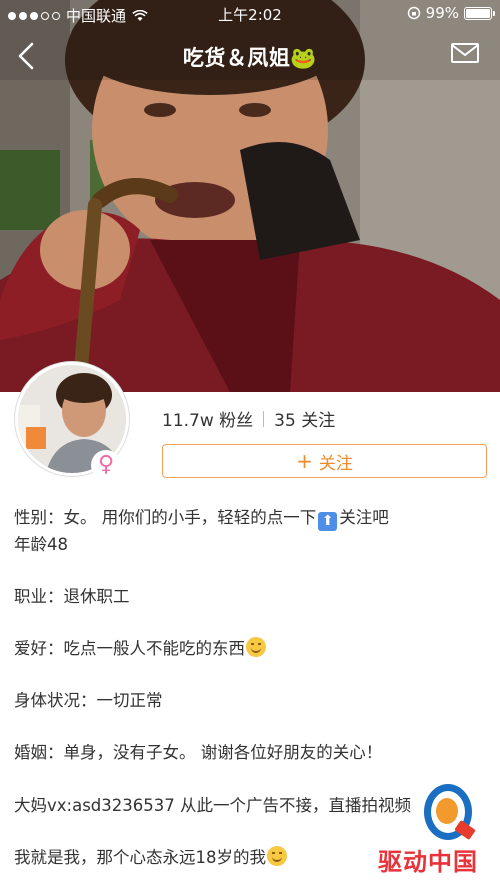 This screenshot has height=890, width=500. I want to click on happy-emoji-icon, so click(277, 856).